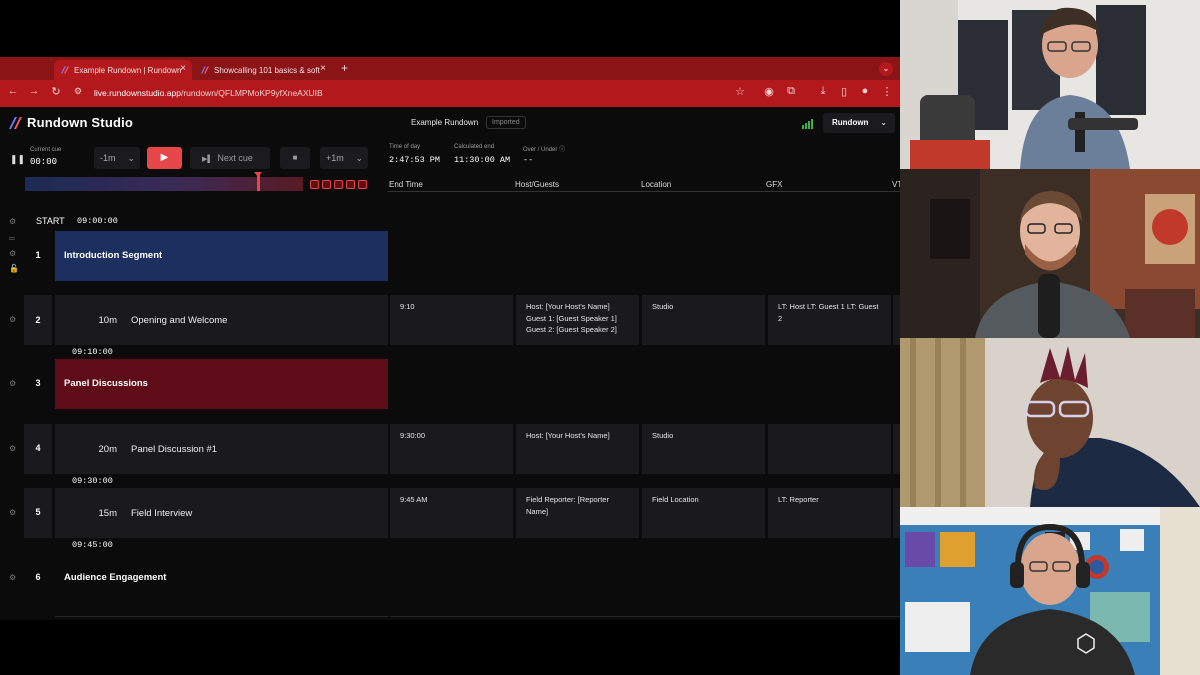 This screenshot has width=1200, height=675. What do you see at coordinates (34, 91) in the screenshot?
I see `arrow-right-icon: →` at bounding box center [34, 91].